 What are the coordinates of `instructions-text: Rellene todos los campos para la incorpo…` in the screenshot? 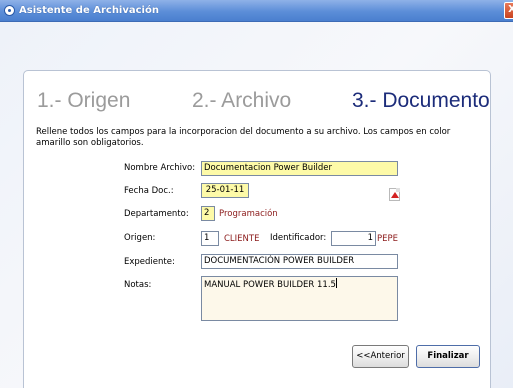 It's located at (243, 137).